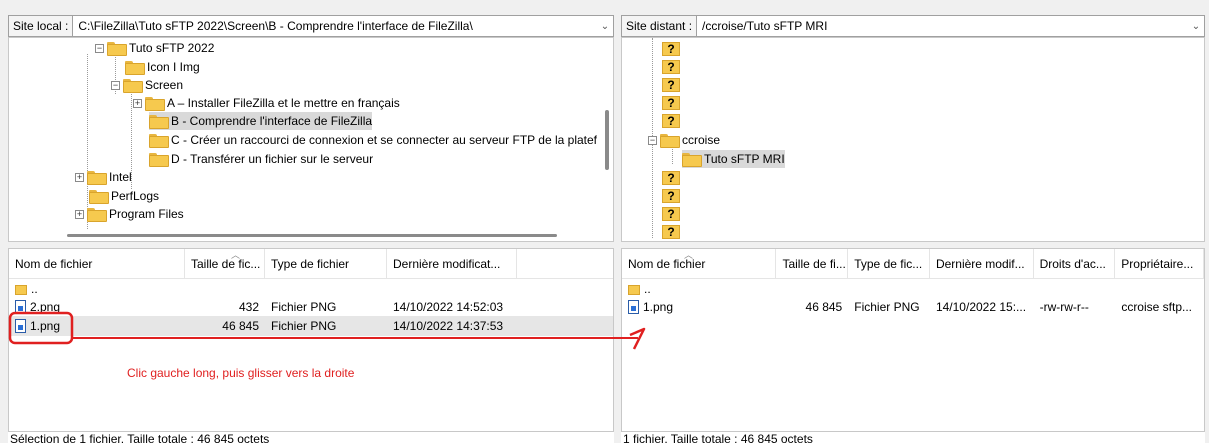  I want to click on tree-node-label: Tuto sFTP MRI, so click(744, 159).